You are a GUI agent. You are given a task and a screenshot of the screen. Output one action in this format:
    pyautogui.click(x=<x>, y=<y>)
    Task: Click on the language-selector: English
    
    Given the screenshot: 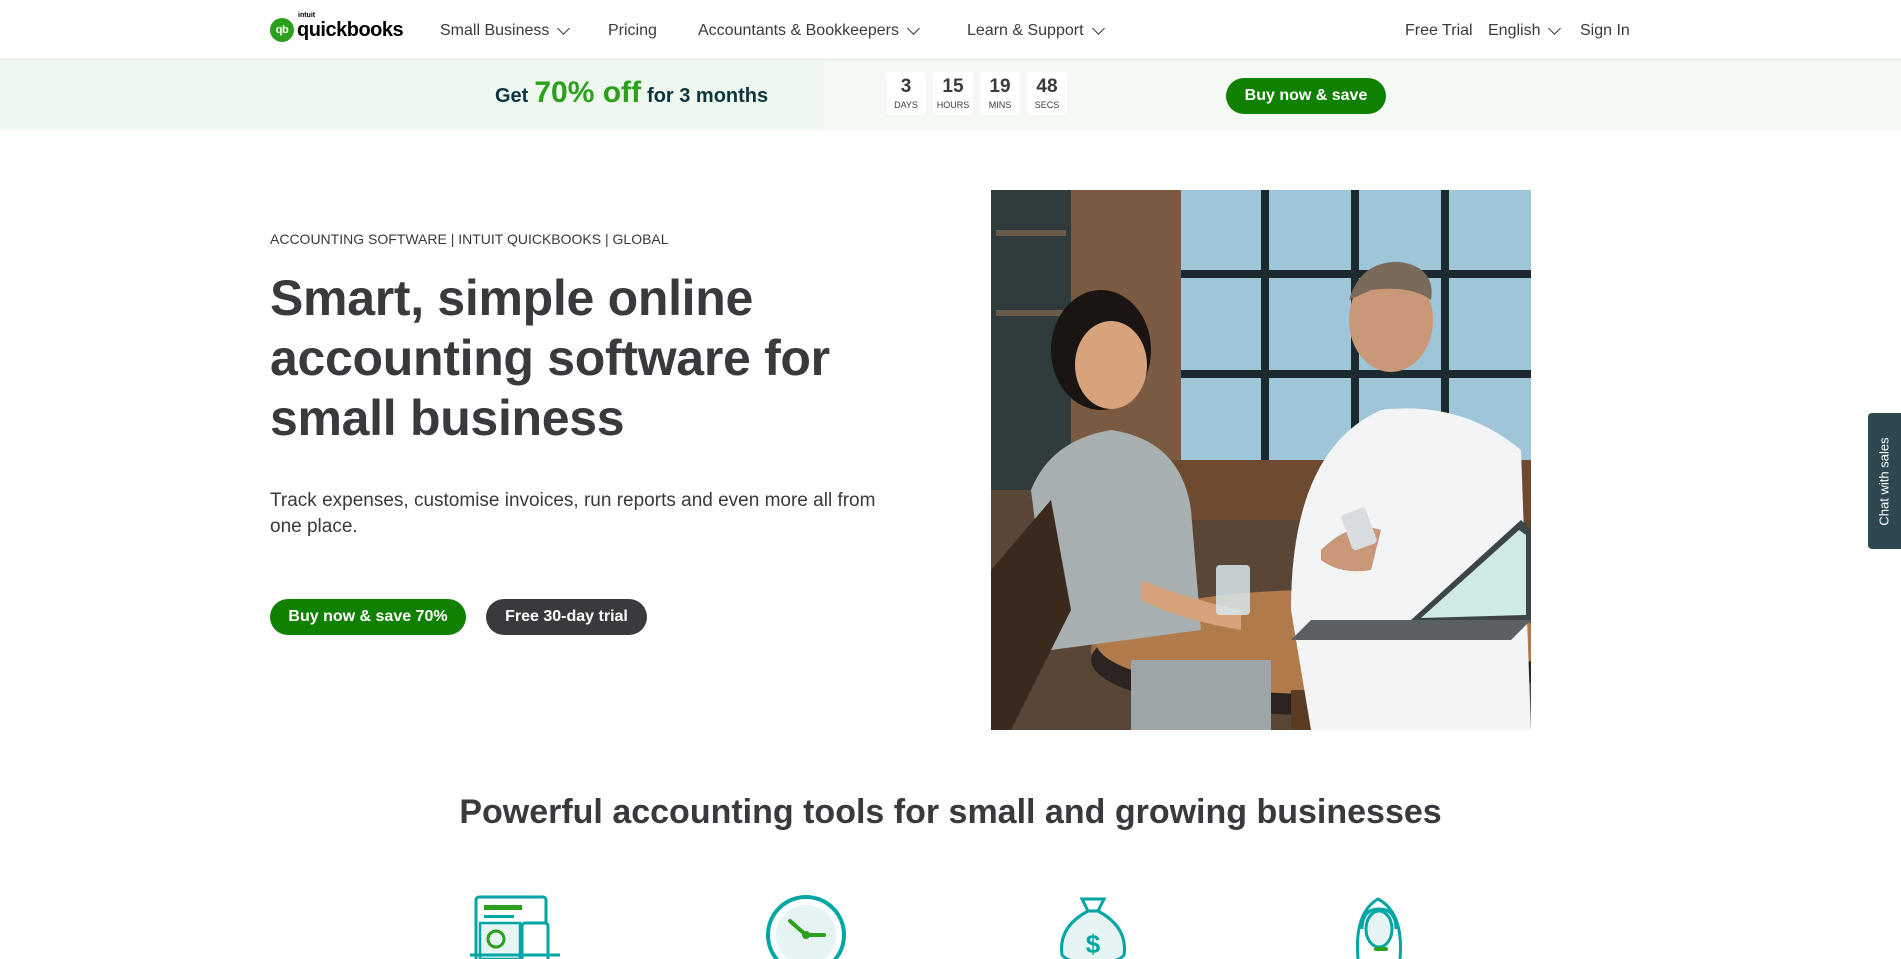 What is the action you would take?
    pyautogui.click(x=1525, y=31)
    